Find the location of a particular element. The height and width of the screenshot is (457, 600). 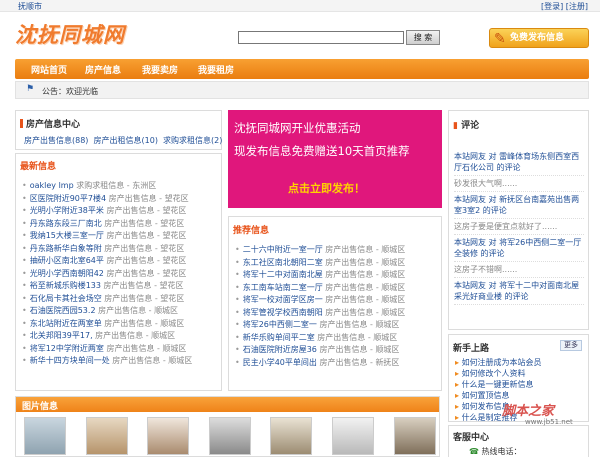

list-item: • 石油医院西园53.2 房产出售信息 - 顺城区 is located at coordinates (100, 310).